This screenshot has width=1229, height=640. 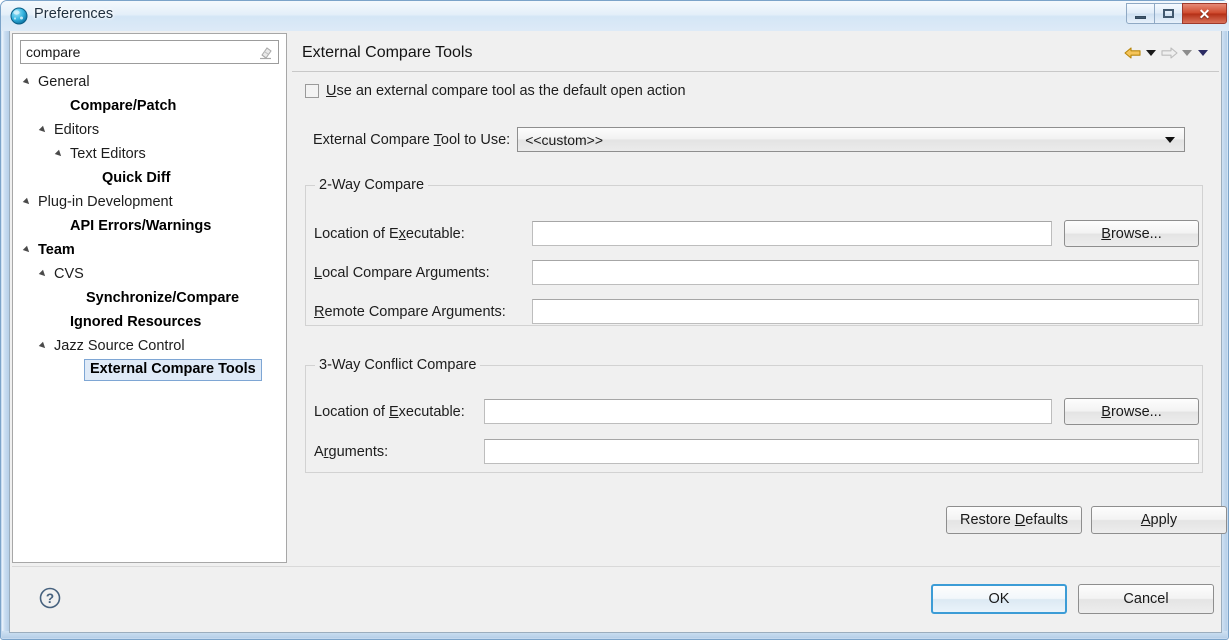 I want to click on close-icon: ✕, so click(x=1204, y=13).